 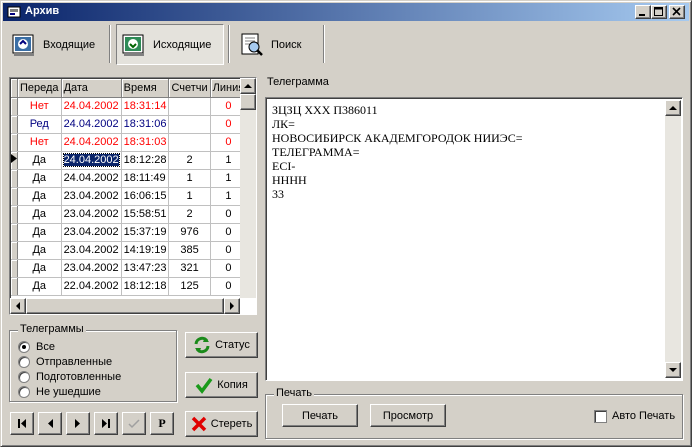 What do you see at coordinates (170, 44) in the screenshot?
I see `tab-outgoing: Исходящие` at bounding box center [170, 44].